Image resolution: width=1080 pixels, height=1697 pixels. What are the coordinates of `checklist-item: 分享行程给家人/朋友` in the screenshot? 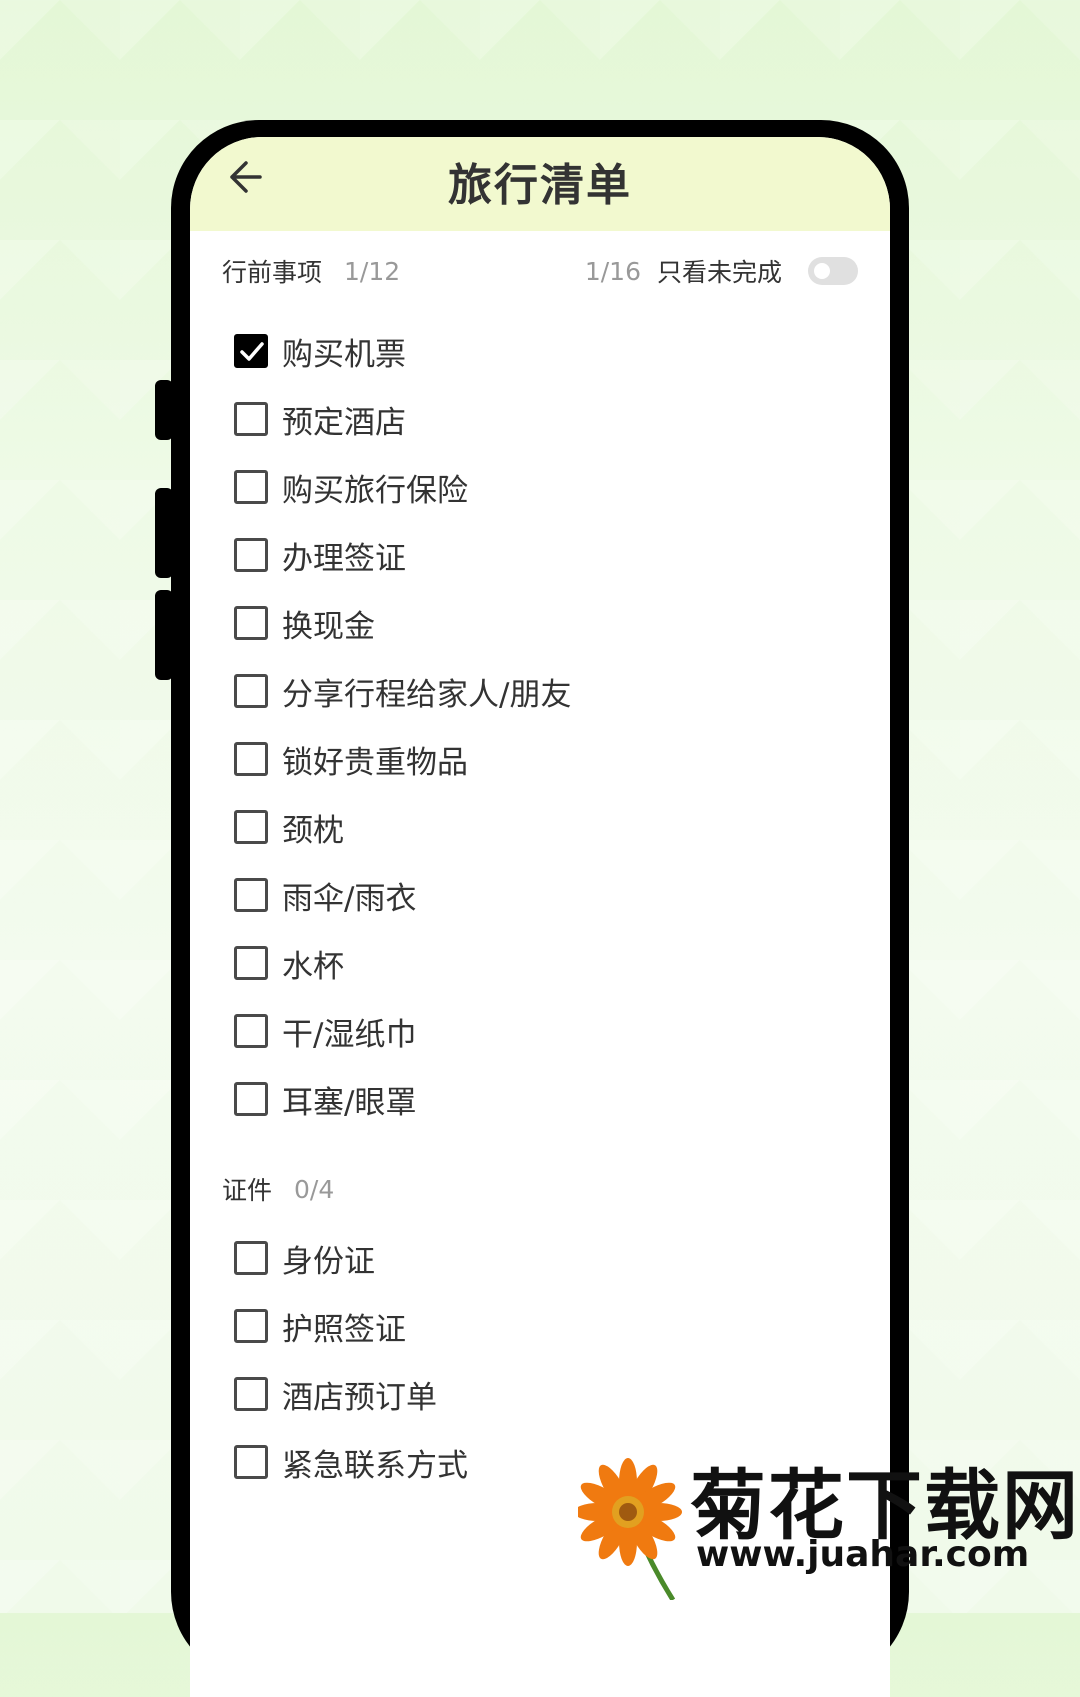 It's located at (402, 691).